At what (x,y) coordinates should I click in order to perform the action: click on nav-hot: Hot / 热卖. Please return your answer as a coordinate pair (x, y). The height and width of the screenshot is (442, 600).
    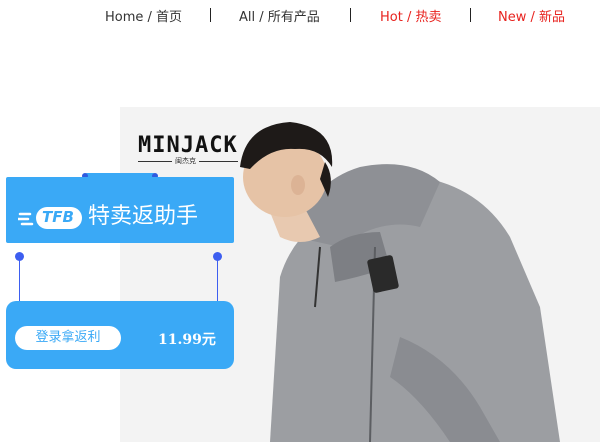
    Looking at the image, I should click on (410, 15).